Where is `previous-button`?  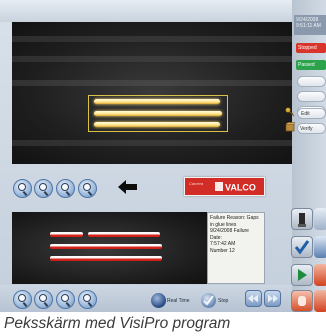 previous-button is located at coordinates (253, 298).